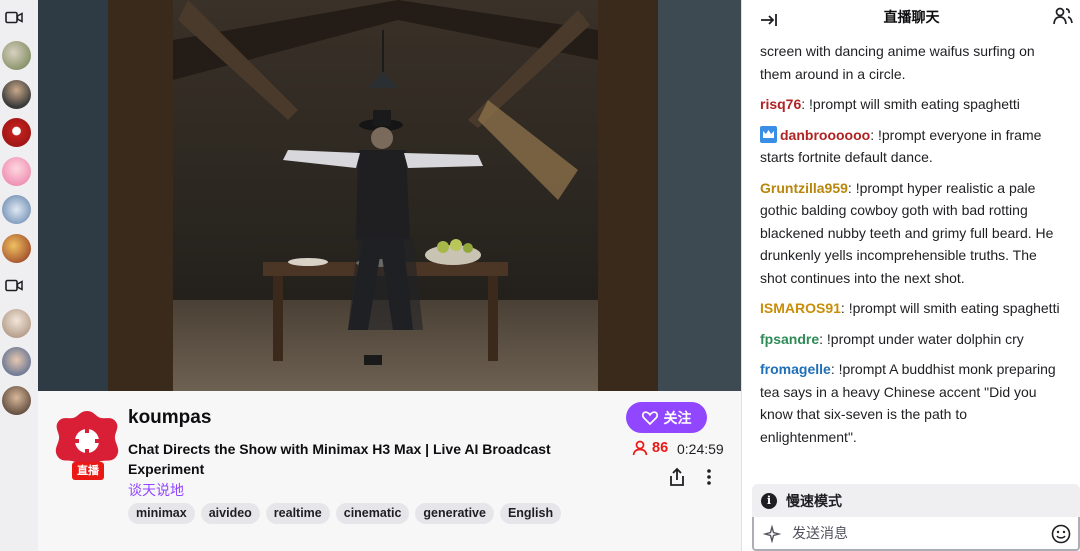 The image size is (1080, 551). Describe the element at coordinates (650, 448) in the screenshot. I see `viewer-count: 86` at that location.